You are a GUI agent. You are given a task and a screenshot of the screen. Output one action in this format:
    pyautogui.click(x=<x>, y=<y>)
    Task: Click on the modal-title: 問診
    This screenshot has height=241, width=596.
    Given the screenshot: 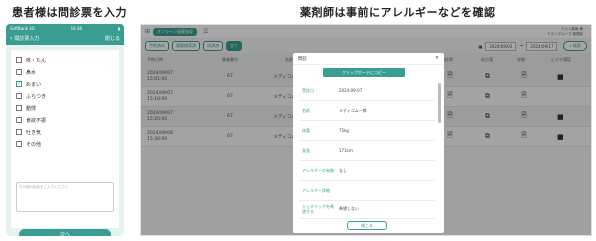 What is the action you would take?
    pyautogui.click(x=302, y=59)
    